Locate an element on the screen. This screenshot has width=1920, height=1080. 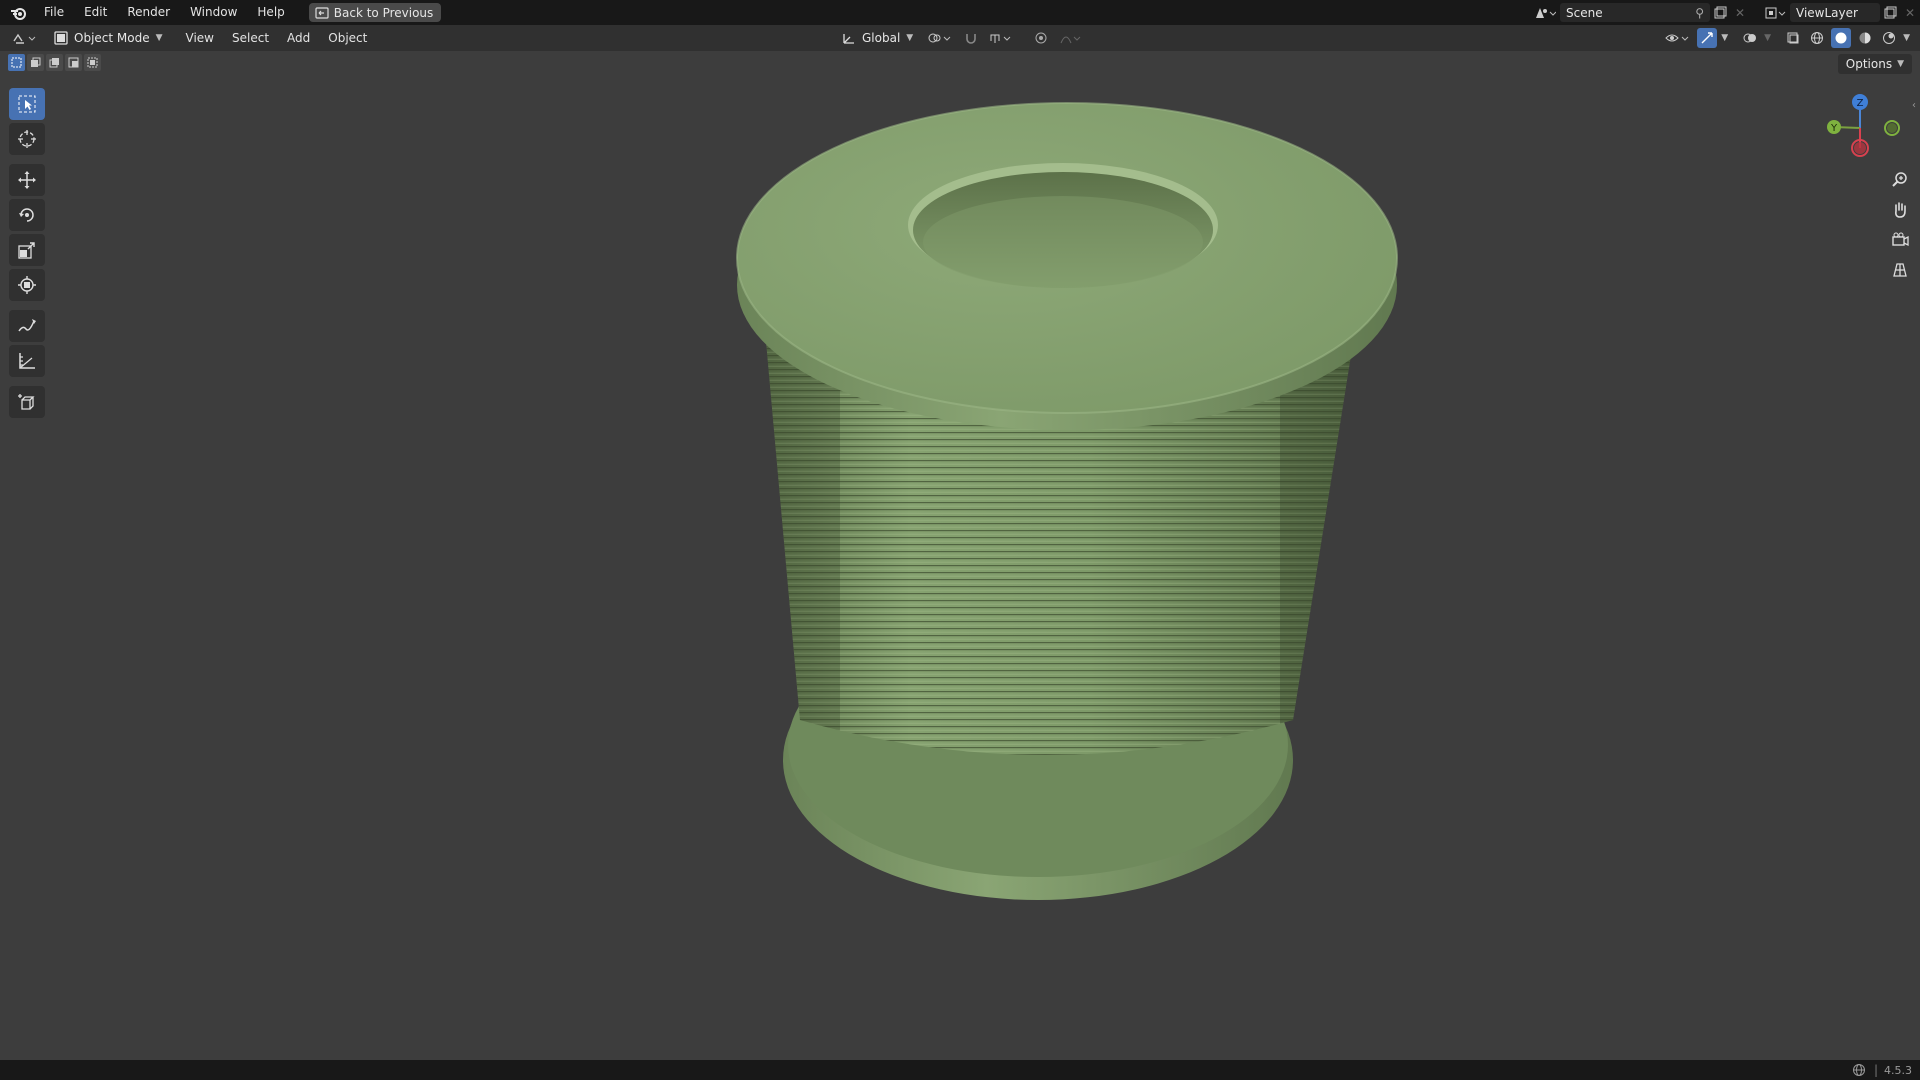
network-globe-icon is located at coordinates (1858, 1070).